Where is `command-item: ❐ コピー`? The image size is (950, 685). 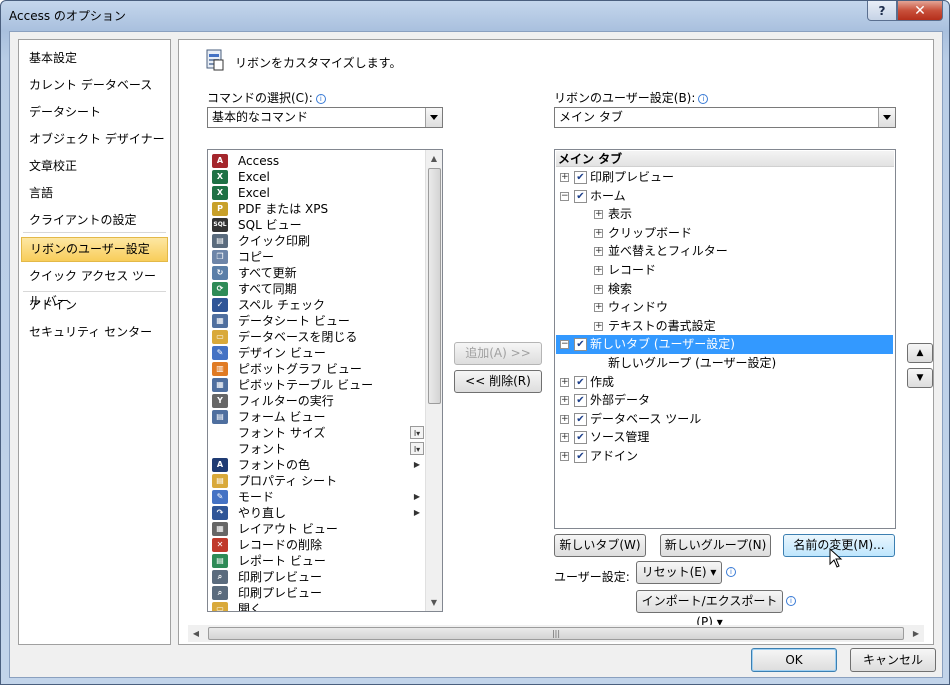 command-item: ❐ コピー is located at coordinates (322, 257).